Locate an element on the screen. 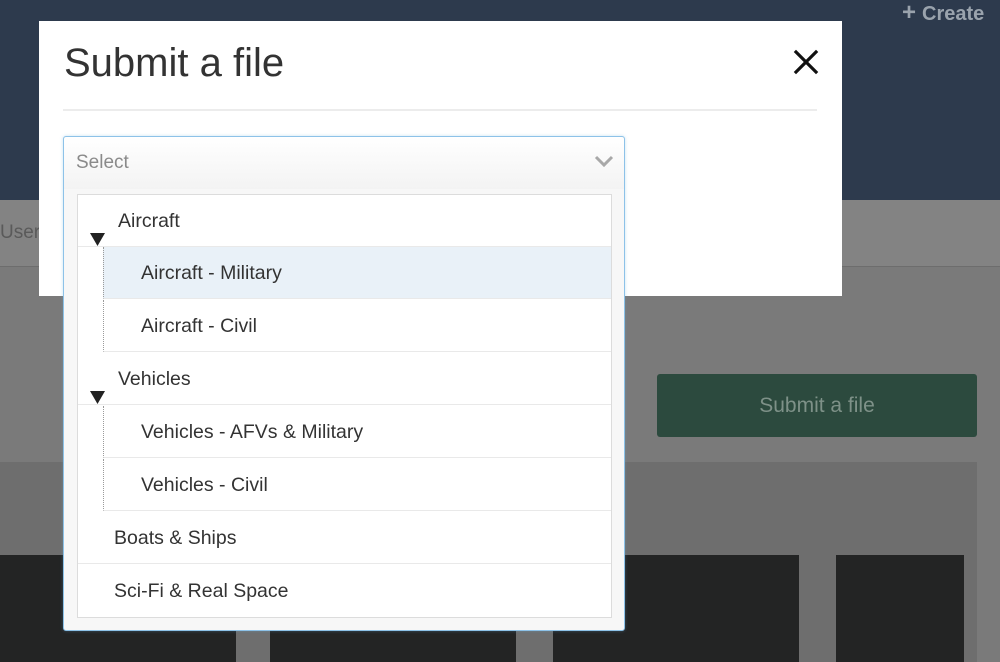  create-link: + Create is located at coordinates (943, 13).